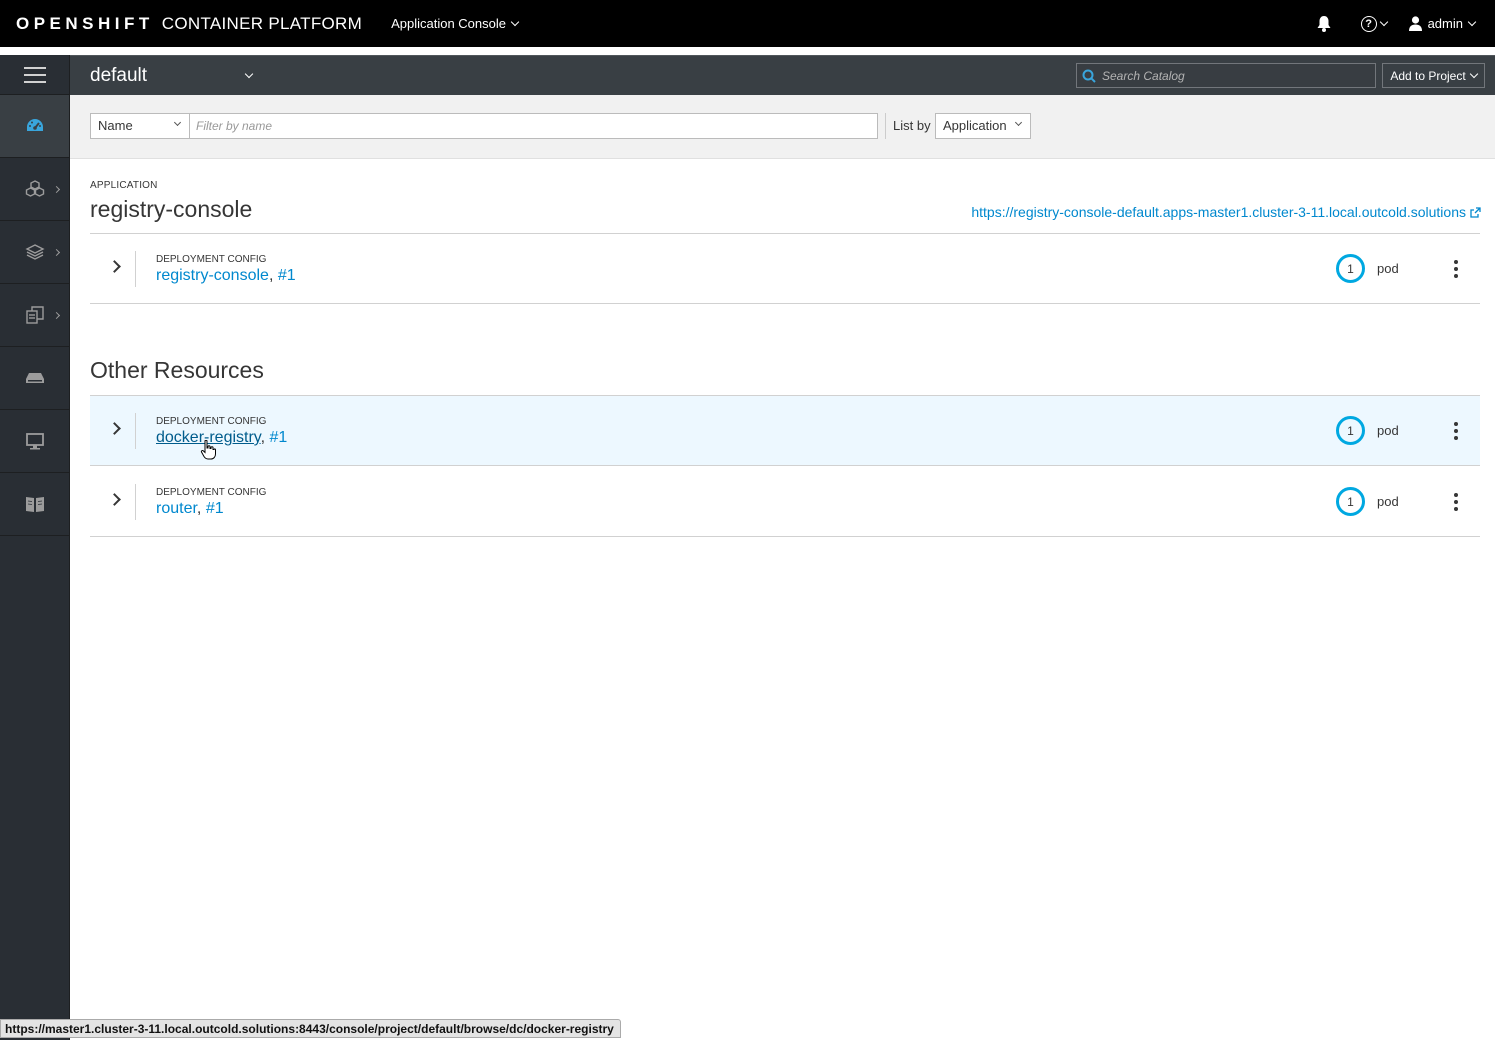  Describe the element at coordinates (912, 125) in the screenshot. I see `list-by-label: List by` at that location.